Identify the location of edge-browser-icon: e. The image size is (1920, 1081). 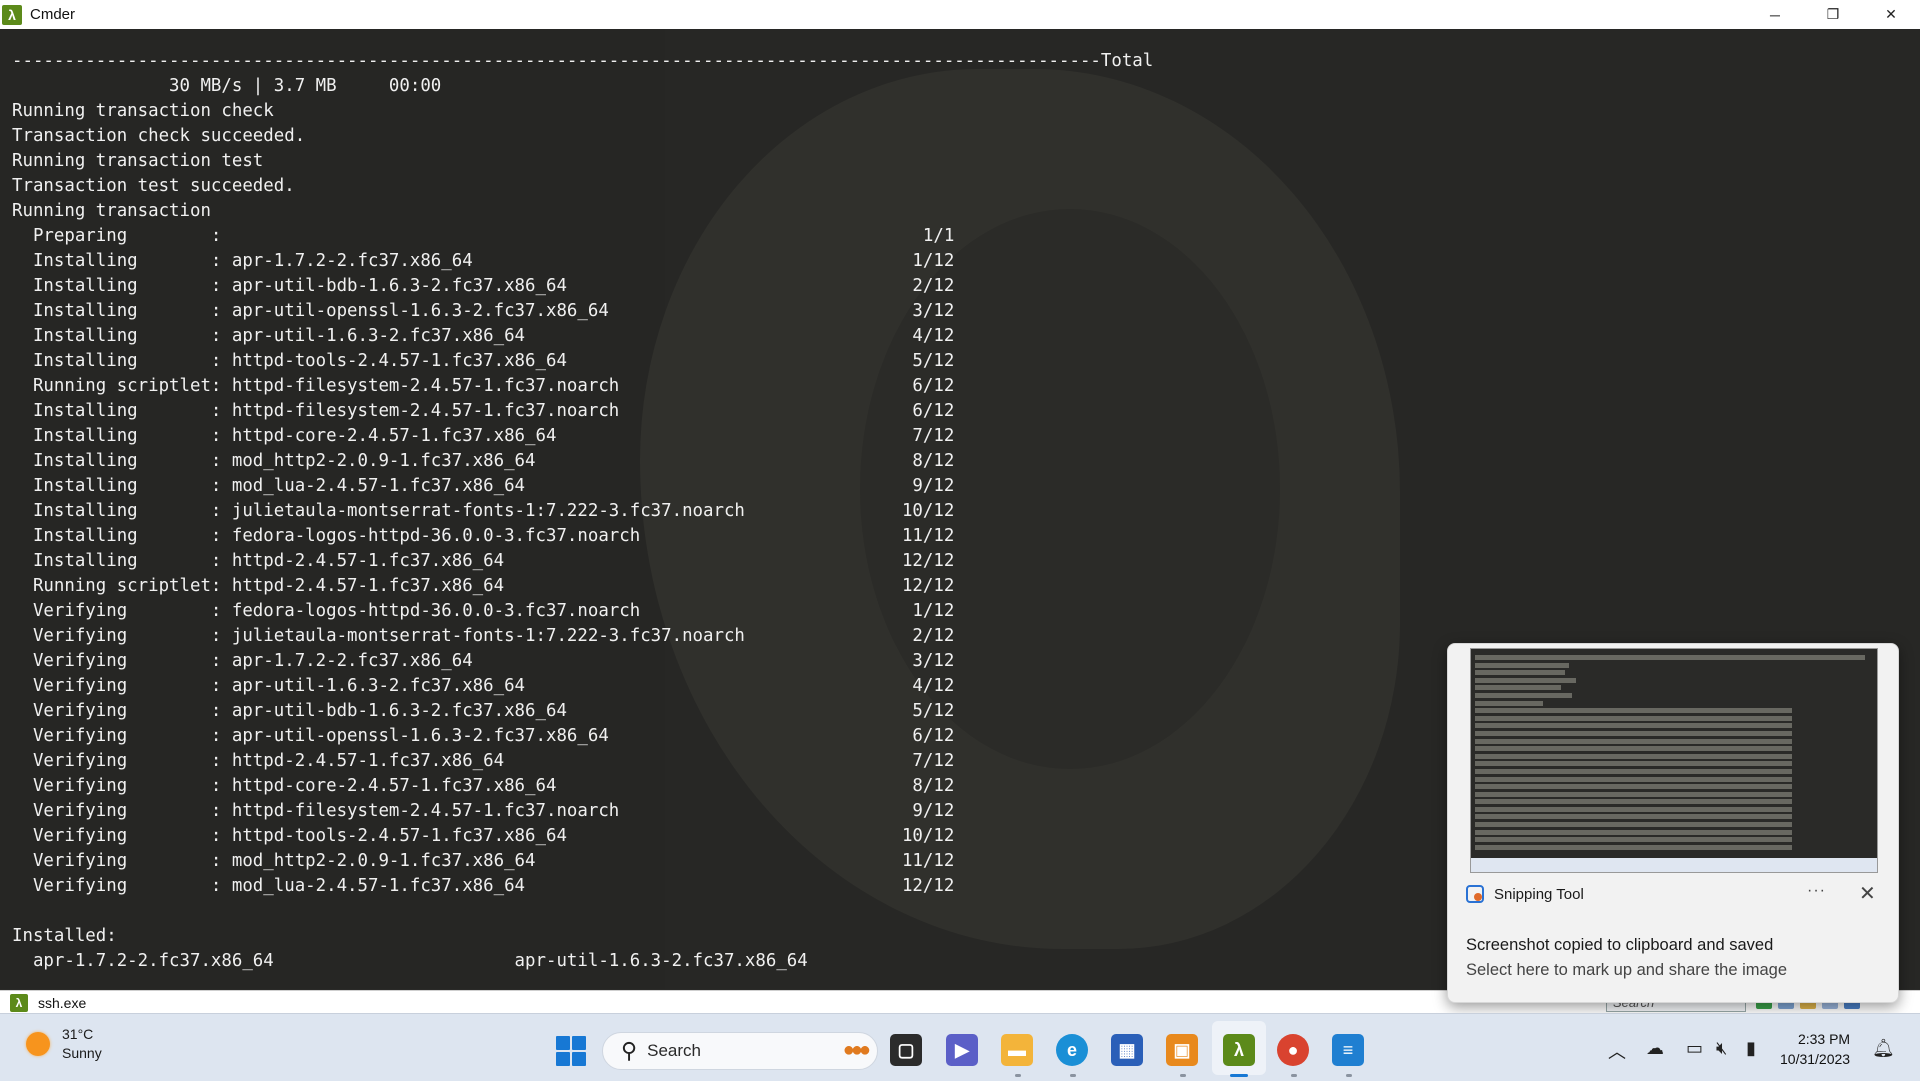
(1072, 1050).